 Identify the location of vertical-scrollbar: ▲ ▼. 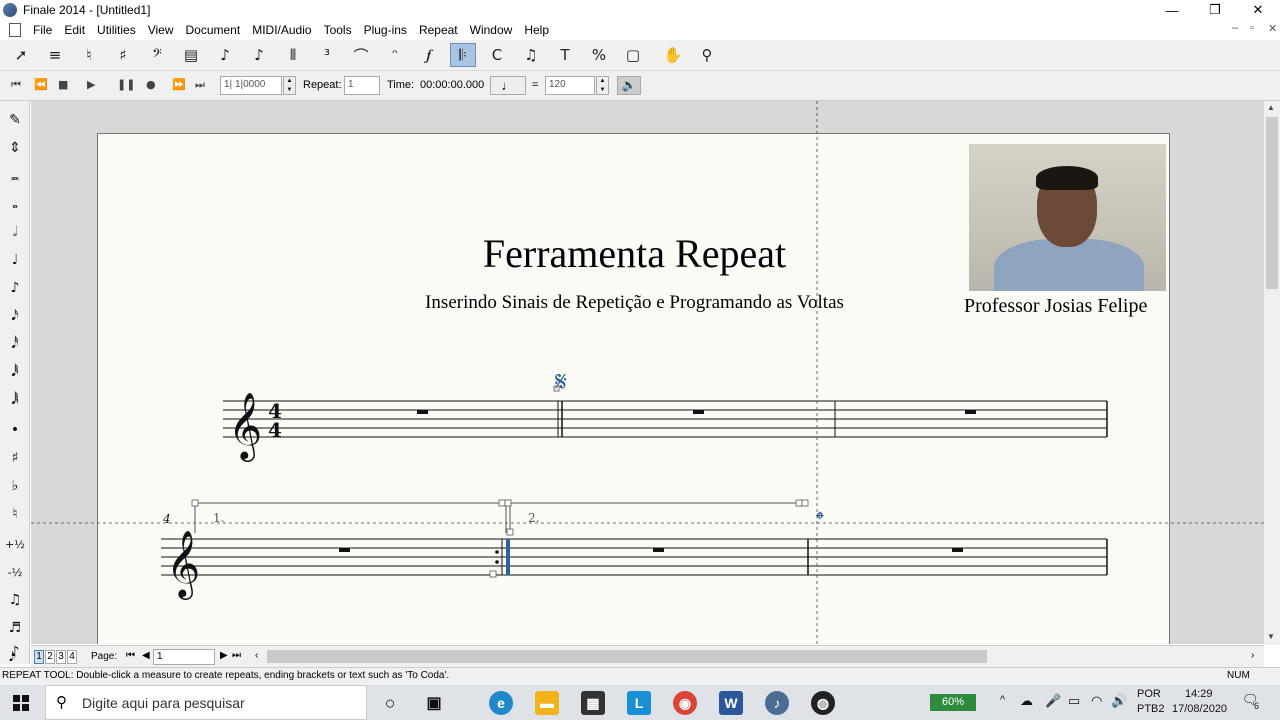
(1272, 373).